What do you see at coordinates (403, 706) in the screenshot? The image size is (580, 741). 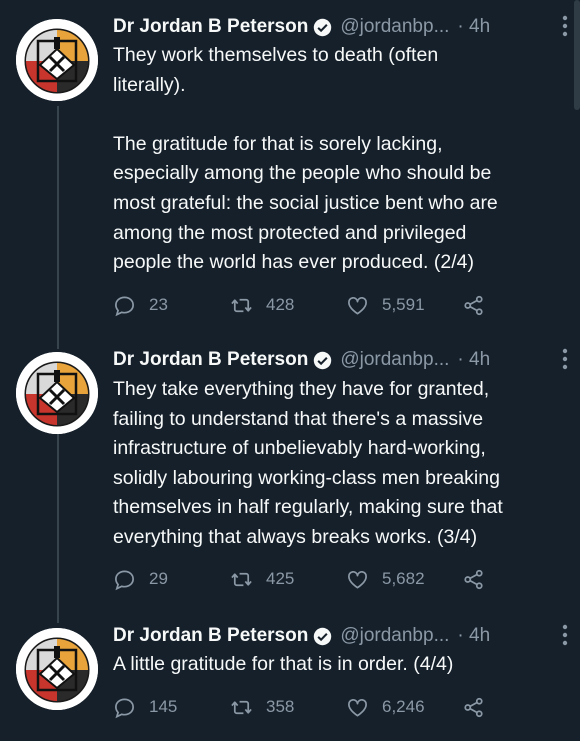 I see `like-count: 6,246` at bounding box center [403, 706].